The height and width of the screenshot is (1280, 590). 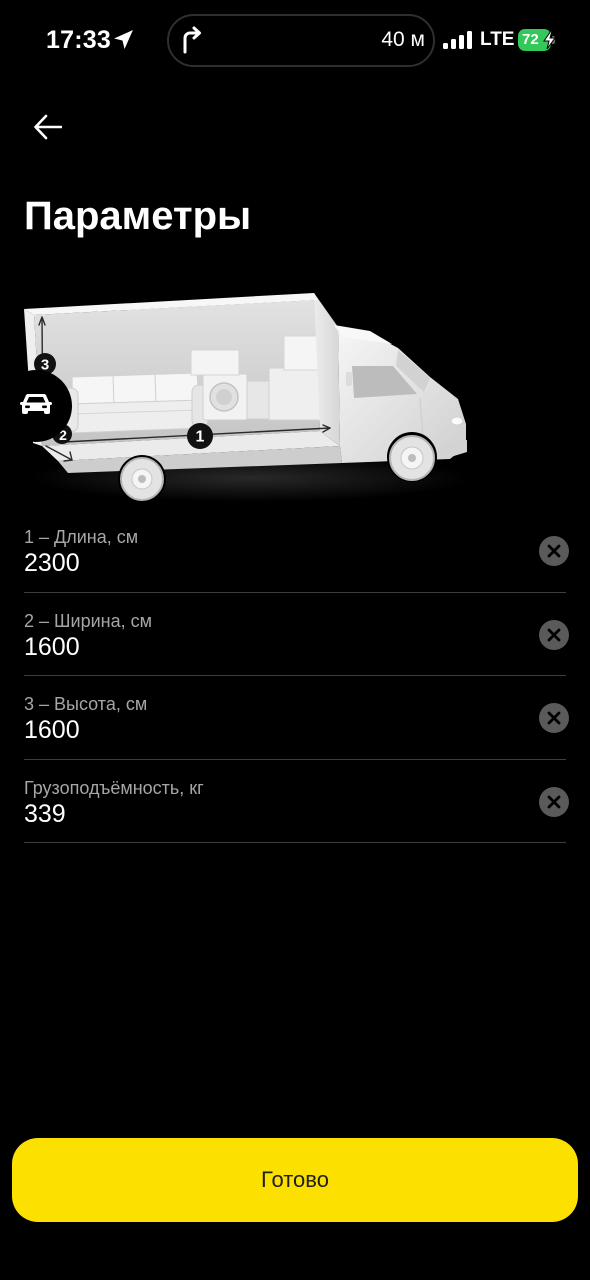 I want to click on clear-width-button, so click(x=554, y=636).